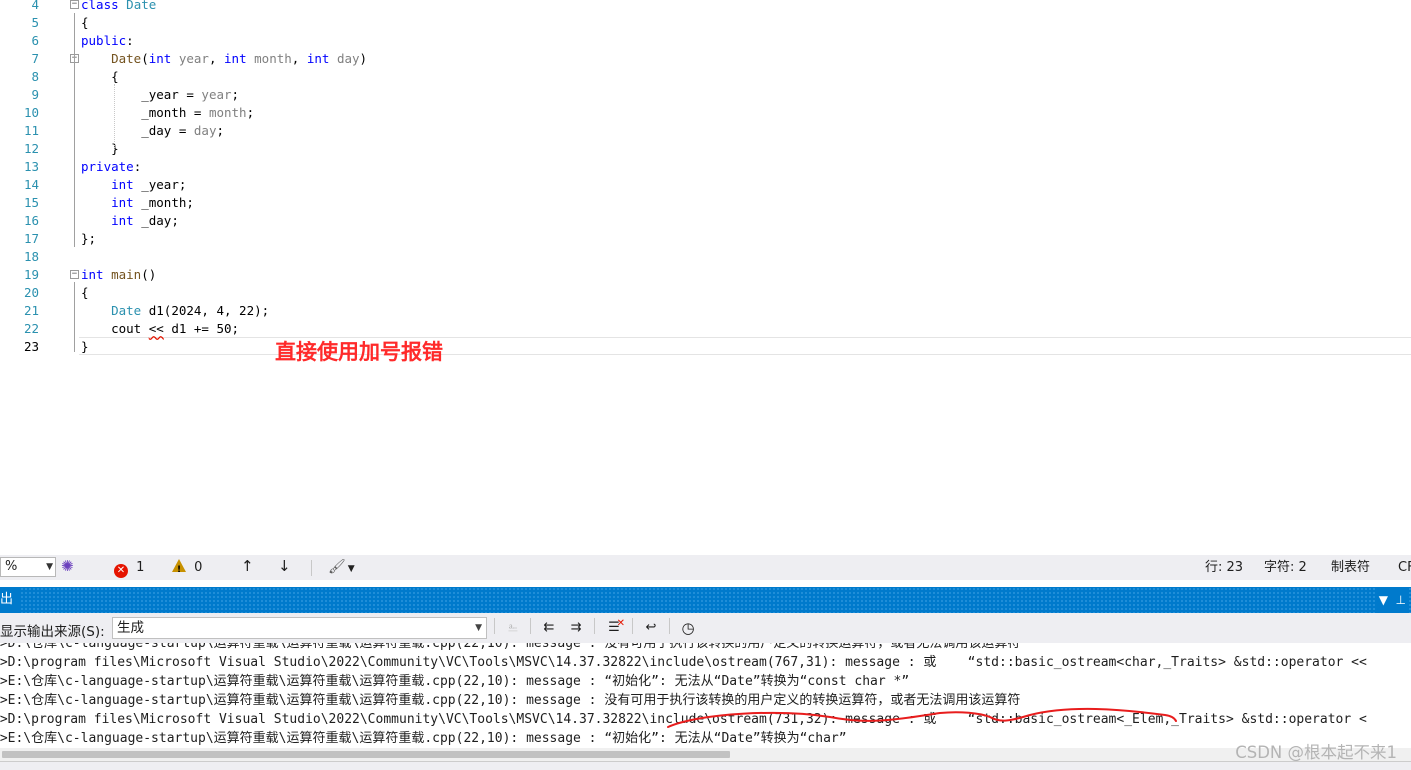 The image size is (1411, 770). What do you see at coordinates (31, 130) in the screenshot?
I see `line-number: 11` at bounding box center [31, 130].